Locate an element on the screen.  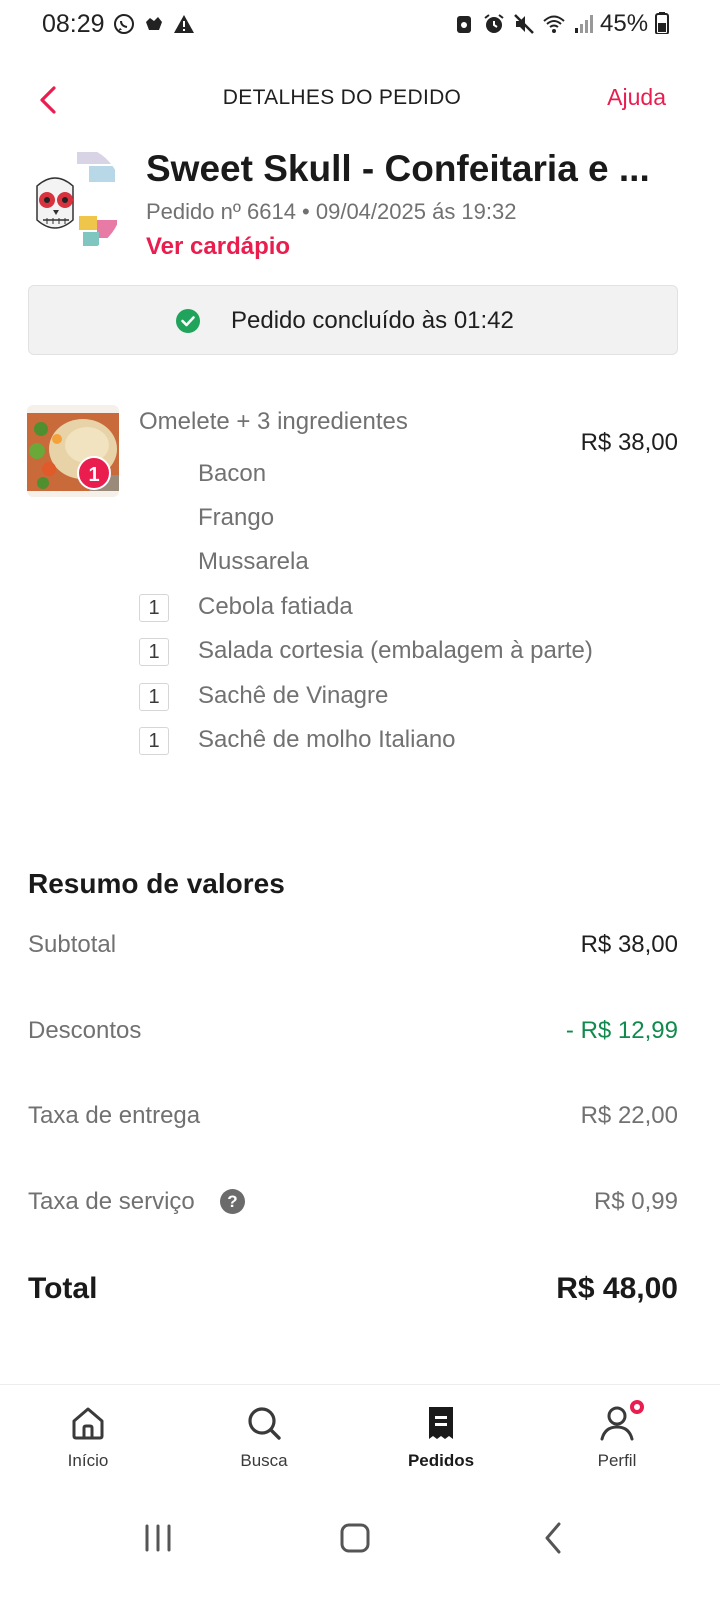
orders-icon is located at coordinates (441, 1423).